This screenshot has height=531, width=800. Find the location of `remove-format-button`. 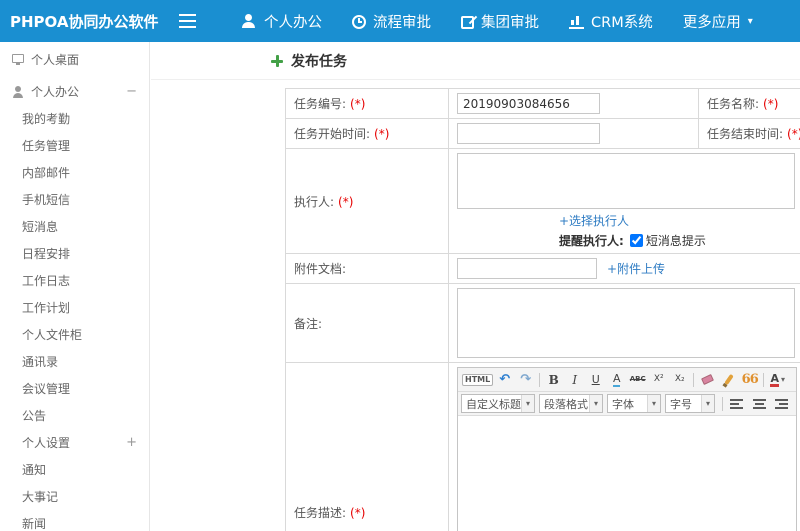

remove-format-button is located at coordinates (707, 379).